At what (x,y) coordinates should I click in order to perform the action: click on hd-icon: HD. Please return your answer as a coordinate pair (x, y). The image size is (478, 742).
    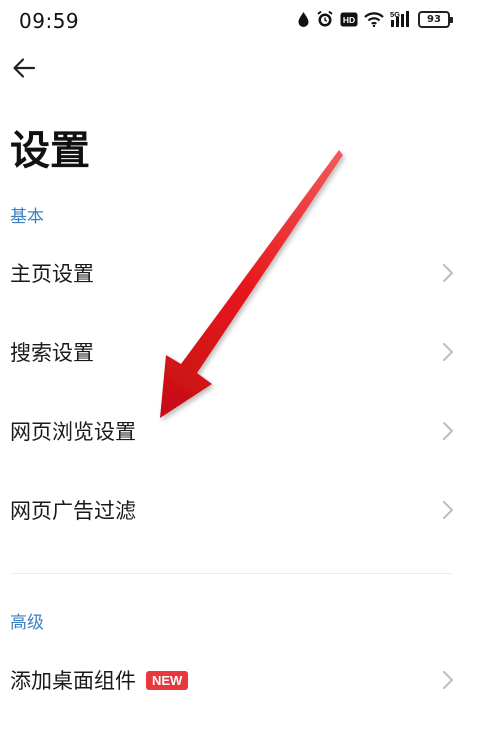
    Looking at the image, I should click on (349, 19).